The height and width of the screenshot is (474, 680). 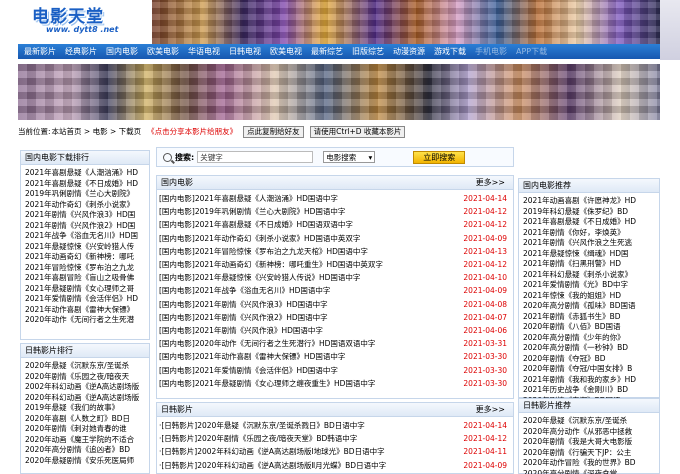 I want to click on nav-item: 游戏下载, so click(x=450, y=51).